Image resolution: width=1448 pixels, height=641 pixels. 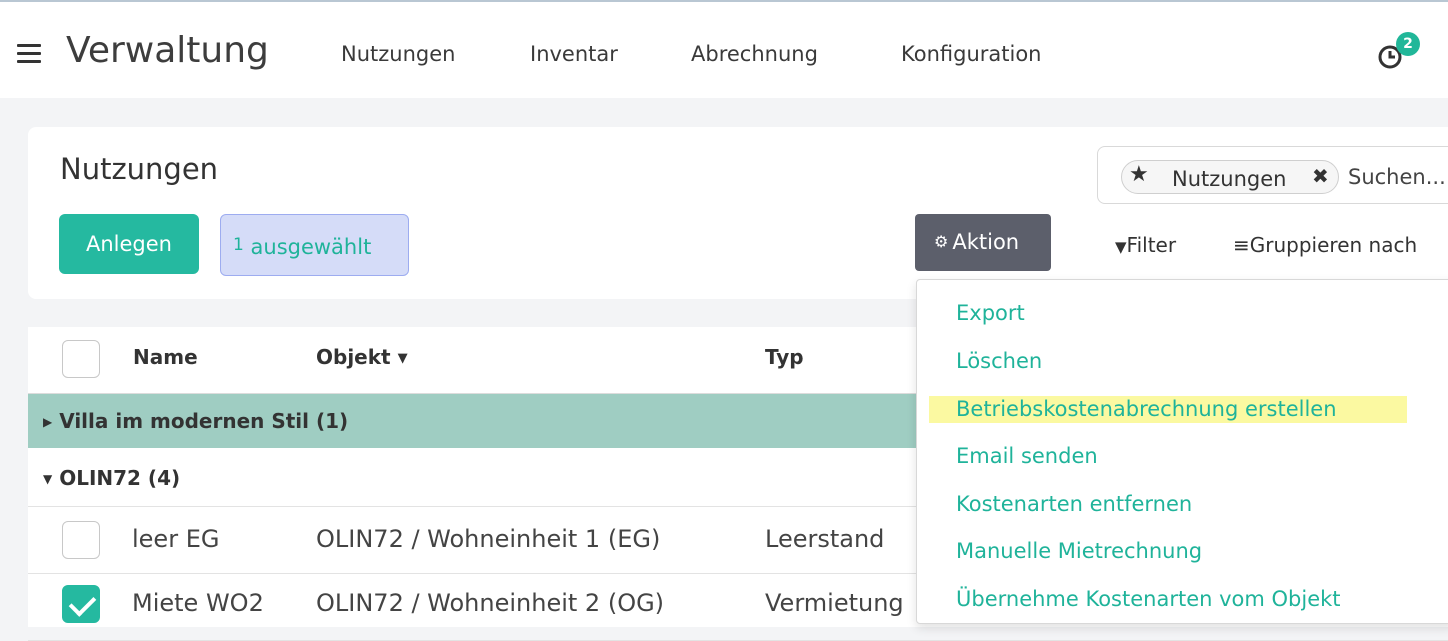 What do you see at coordinates (167, 50) in the screenshot?
I see `app-title: Verwaltung` at bounding box center [167, 50].